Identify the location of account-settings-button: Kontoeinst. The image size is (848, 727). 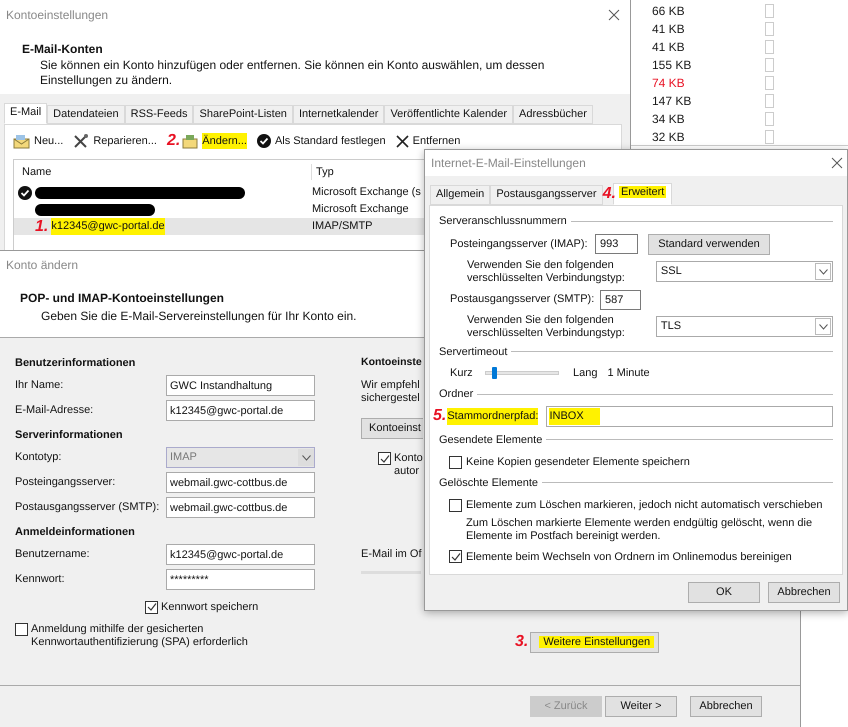
(392, 428).